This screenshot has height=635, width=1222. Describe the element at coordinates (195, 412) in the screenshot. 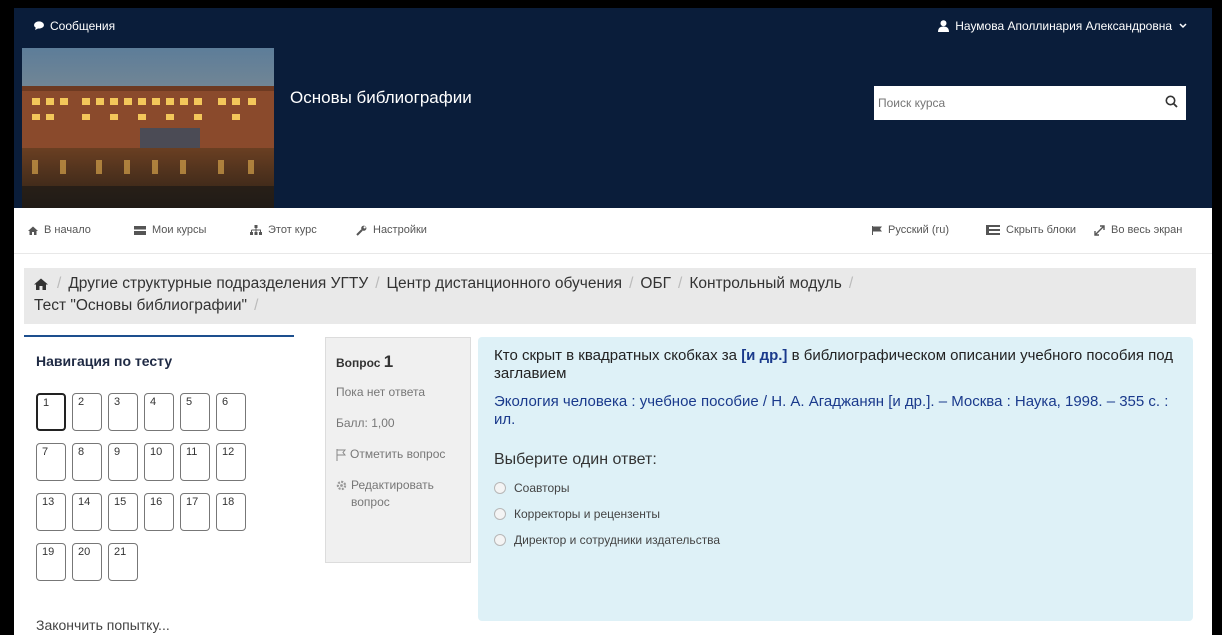

I see `question-nav-button: 5` at that location.